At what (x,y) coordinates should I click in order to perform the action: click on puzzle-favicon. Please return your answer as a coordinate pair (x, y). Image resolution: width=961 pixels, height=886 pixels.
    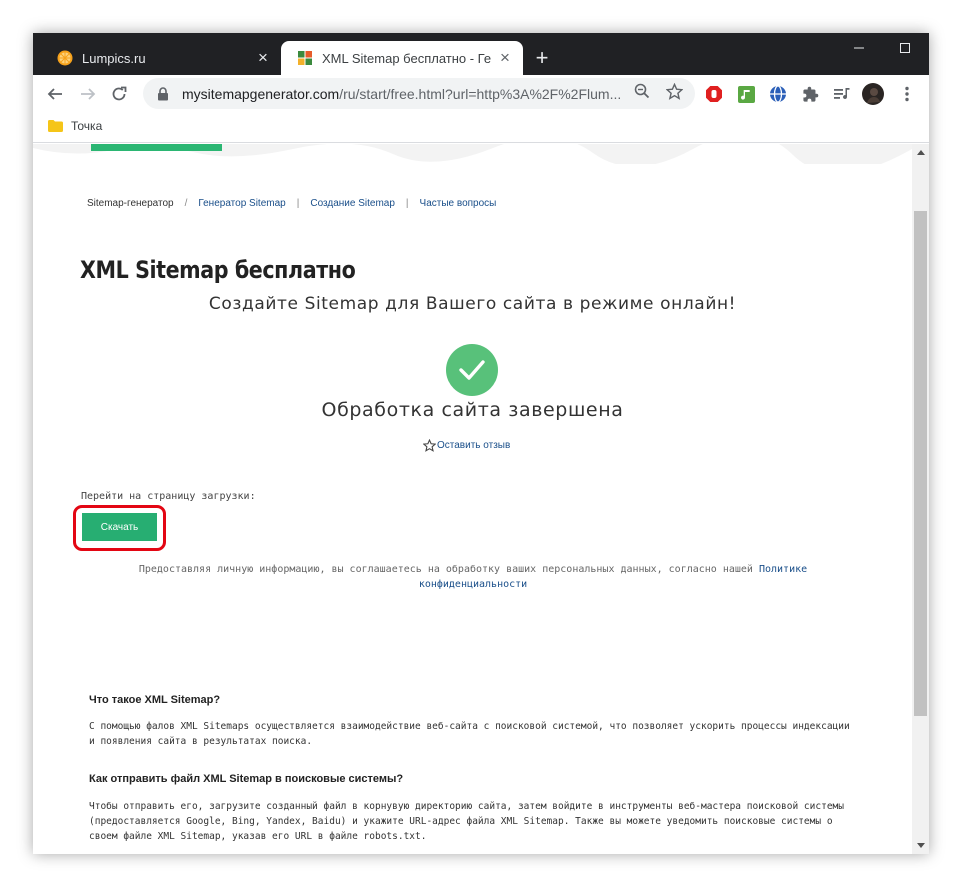
    Looking at the image, I should click on (305, 58).